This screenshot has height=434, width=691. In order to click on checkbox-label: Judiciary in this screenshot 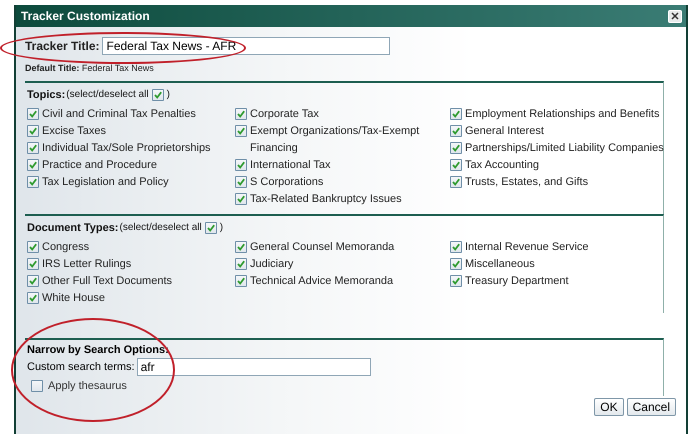, I will do `click(272, 264)`.